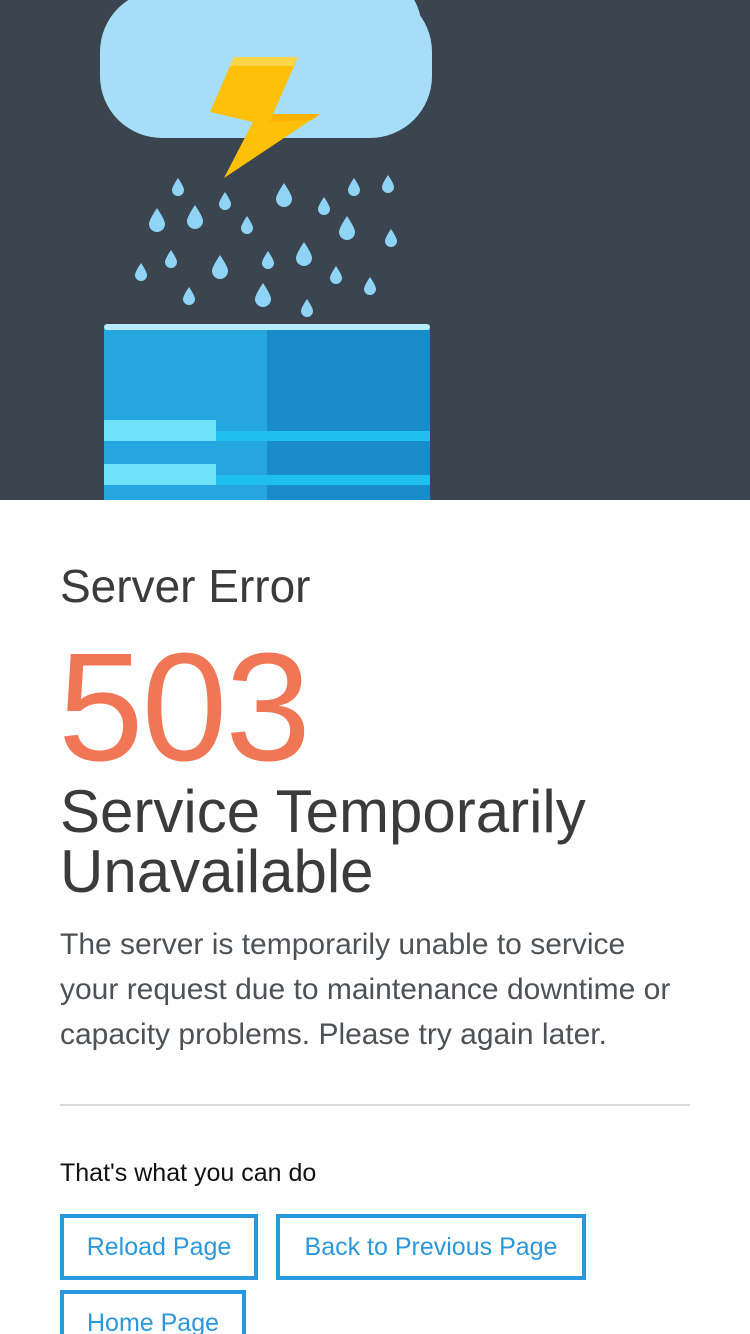  Describe the element at coordinates (159, 1247) in the screenshot. I see `reload-page-button: Reload Page` at that location.